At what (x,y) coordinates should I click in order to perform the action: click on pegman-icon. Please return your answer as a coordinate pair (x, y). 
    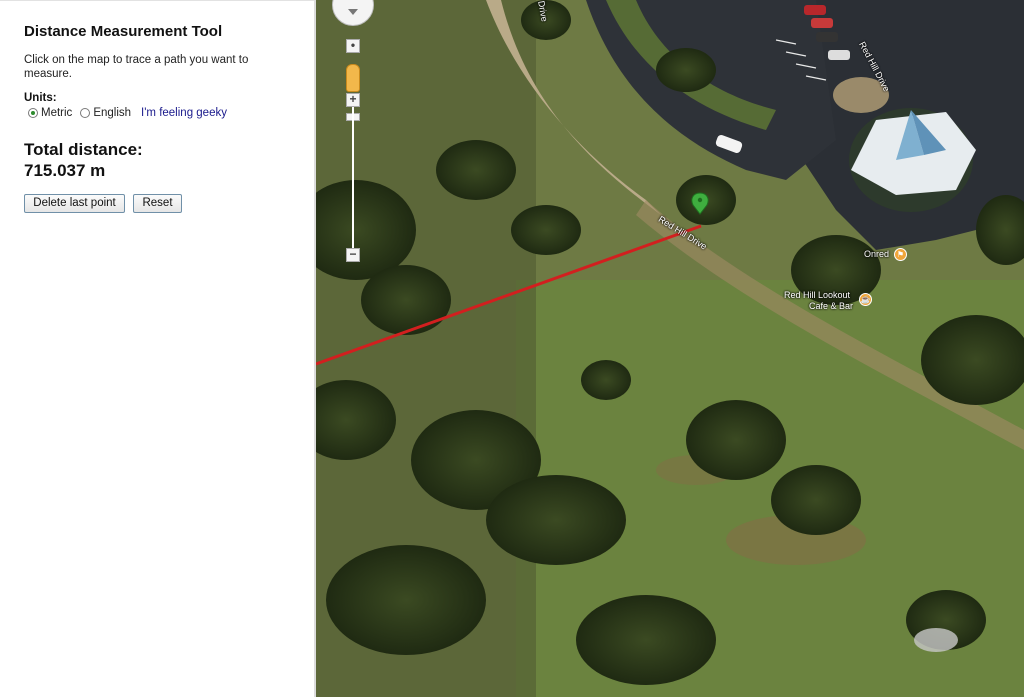
    Looking at the image, I should click on (353, 78).